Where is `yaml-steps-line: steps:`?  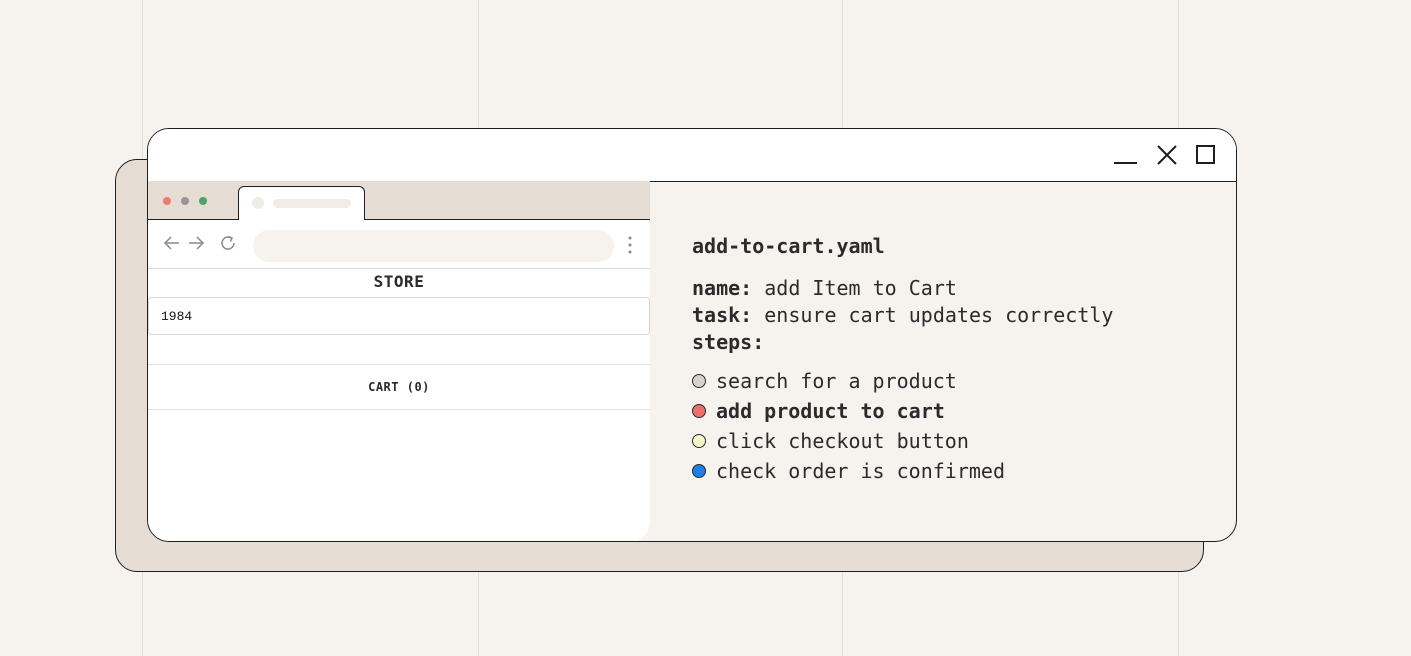 yaml-steps-line: steps: is located at coordinates (728, 342).